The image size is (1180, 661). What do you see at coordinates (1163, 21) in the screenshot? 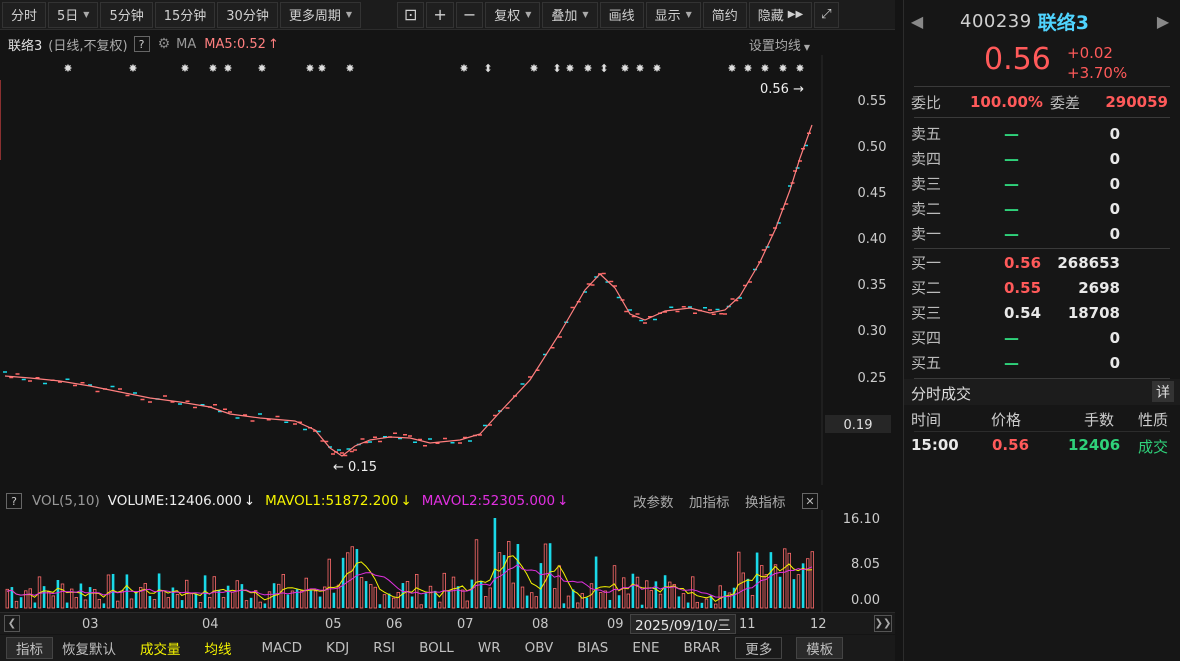
I see `next-stock-icon: ▶` at bounding box center [1163, 21].